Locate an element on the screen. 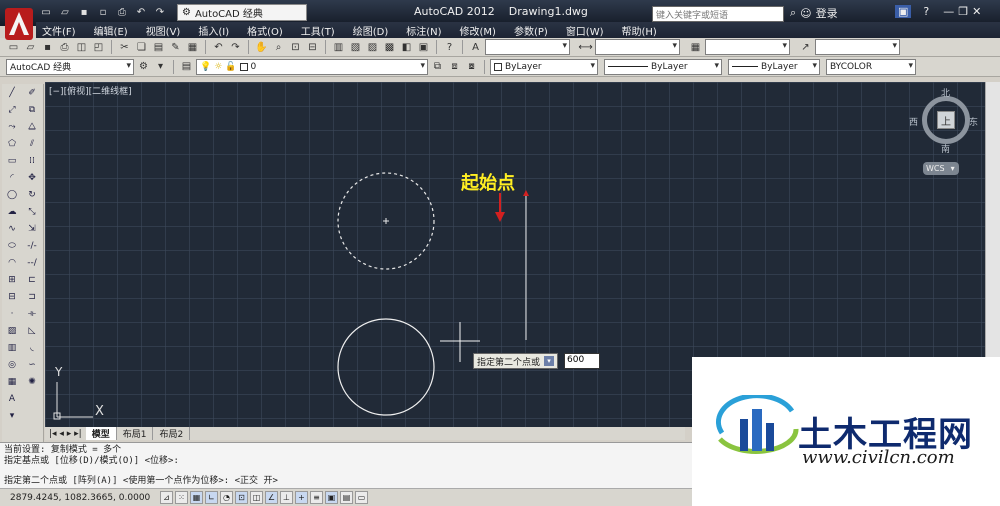 This screenshot has width=1000, height=506. chamfer-icon: ◺ is located at coordinates (32, 331).